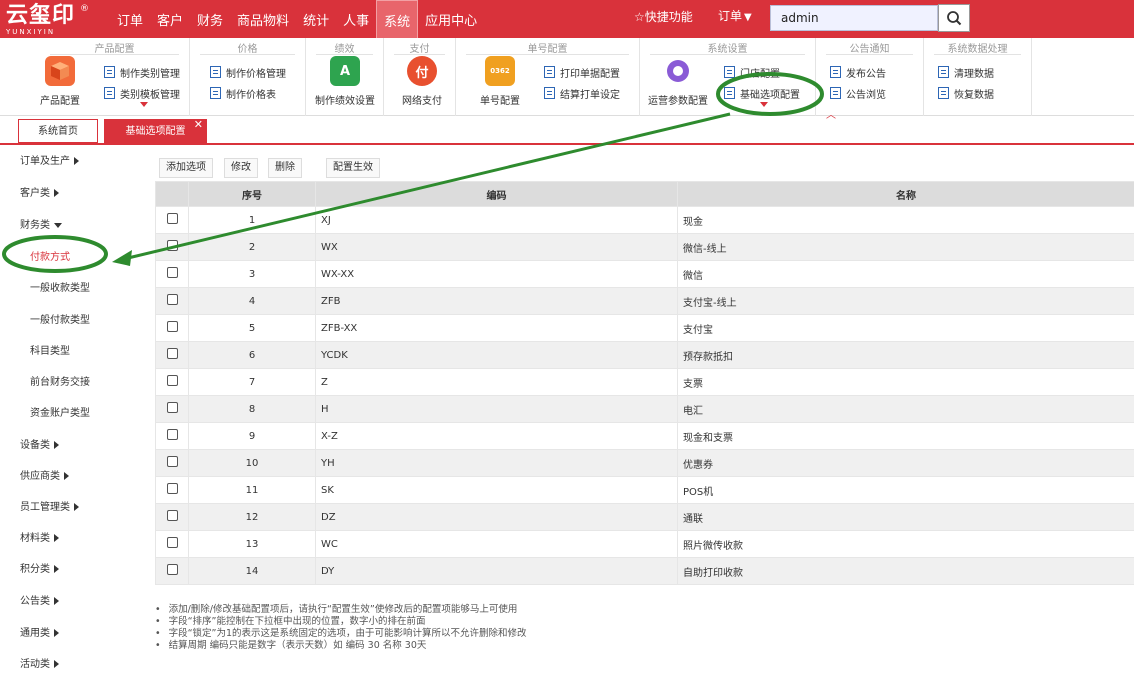 The image size is (1134, 677). I want to click on edit-button: 修改, so click(241, 168).